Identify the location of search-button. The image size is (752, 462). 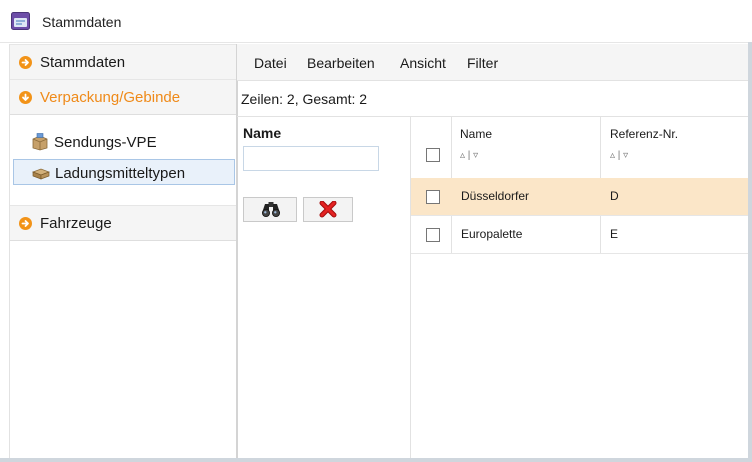
(270, 209).